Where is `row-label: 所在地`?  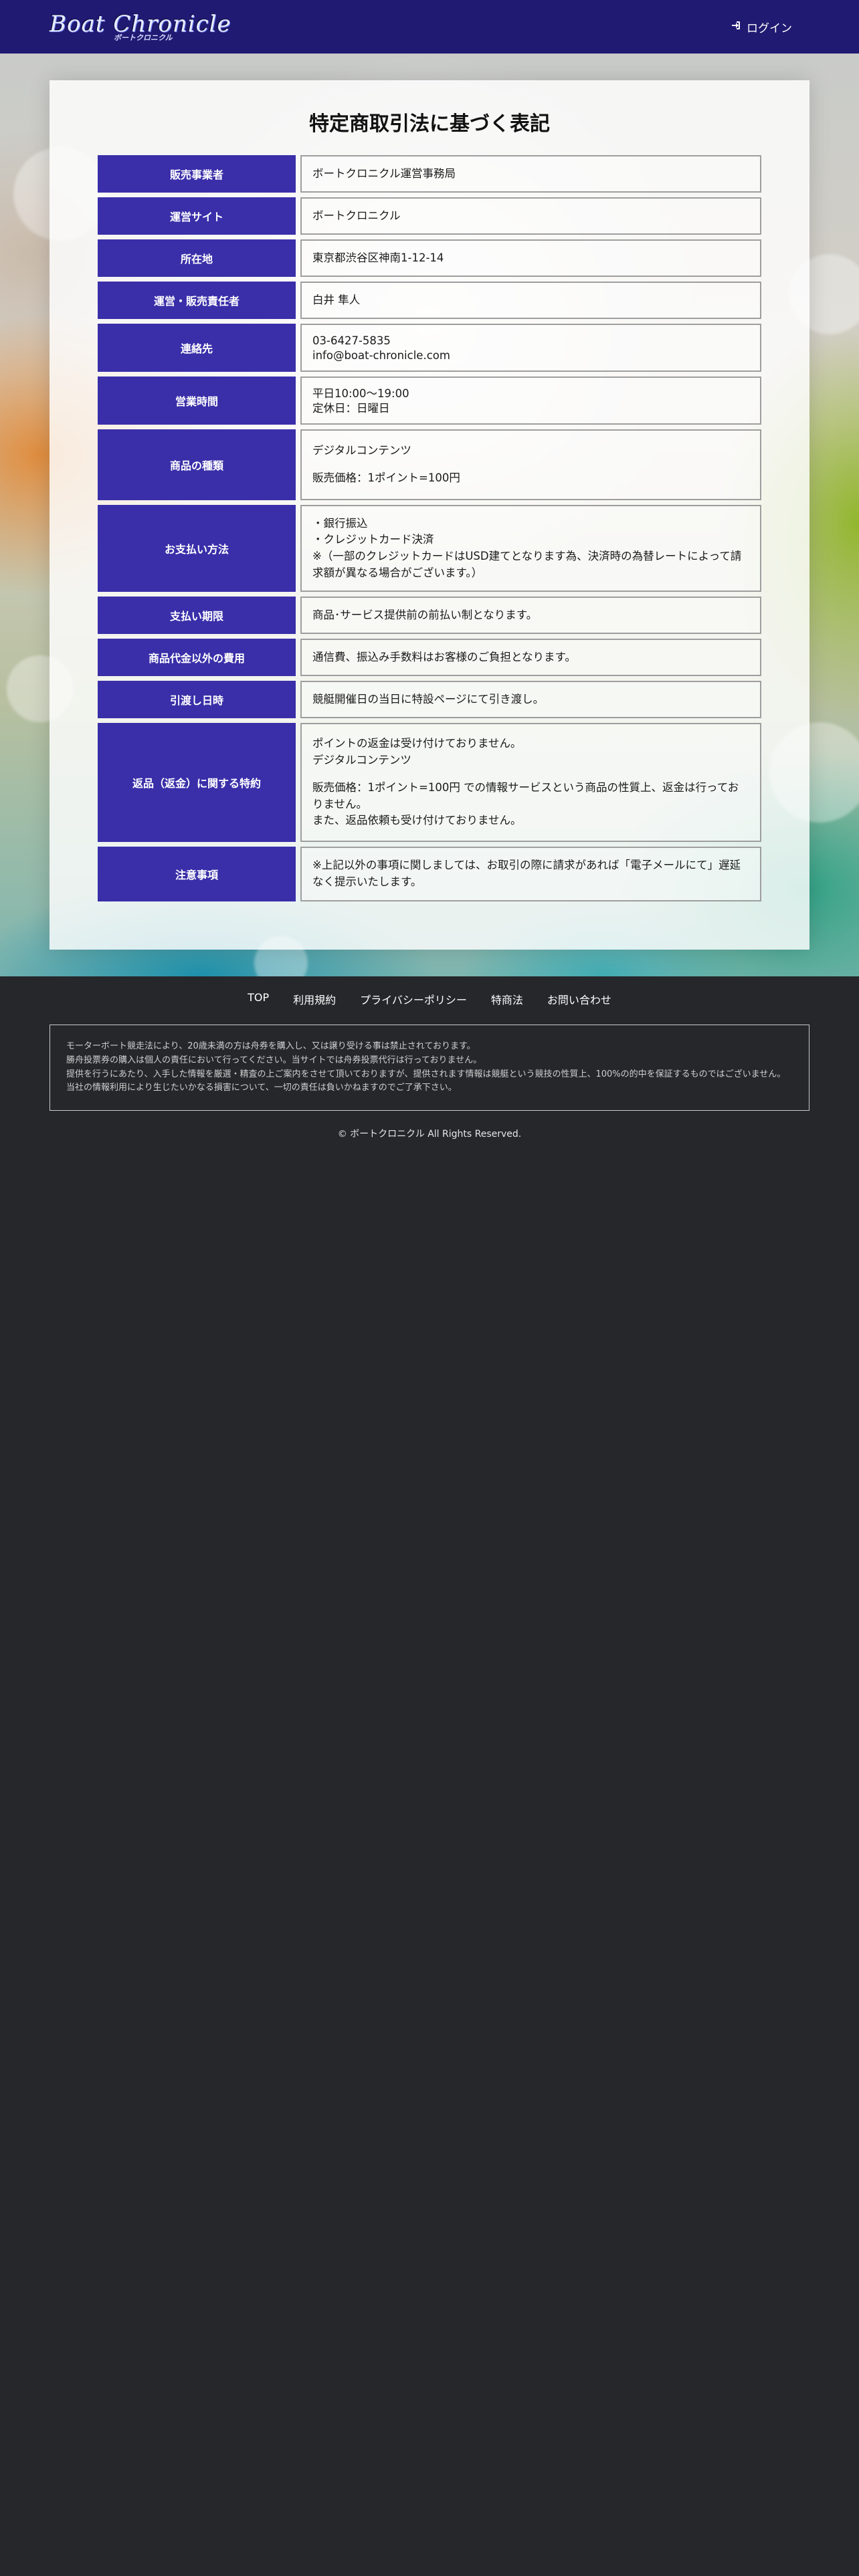
row-label: 所在地 is located at coordinates (197, 258).